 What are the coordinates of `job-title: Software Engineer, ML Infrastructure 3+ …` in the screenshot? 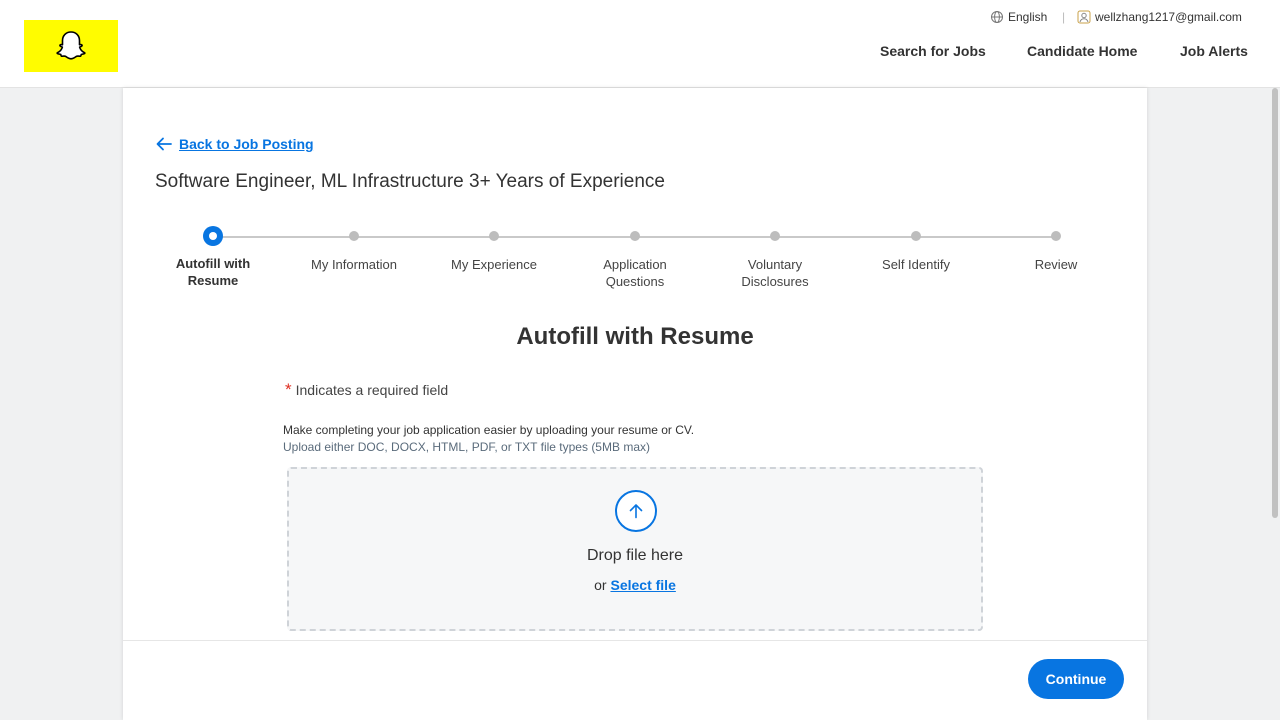 It's located at (410, 181).